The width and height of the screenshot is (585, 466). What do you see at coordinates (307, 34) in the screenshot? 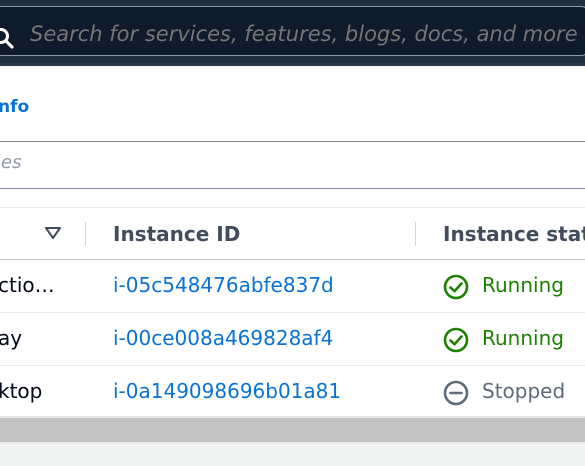
I see `search-input` at bounding box center [307, 34].